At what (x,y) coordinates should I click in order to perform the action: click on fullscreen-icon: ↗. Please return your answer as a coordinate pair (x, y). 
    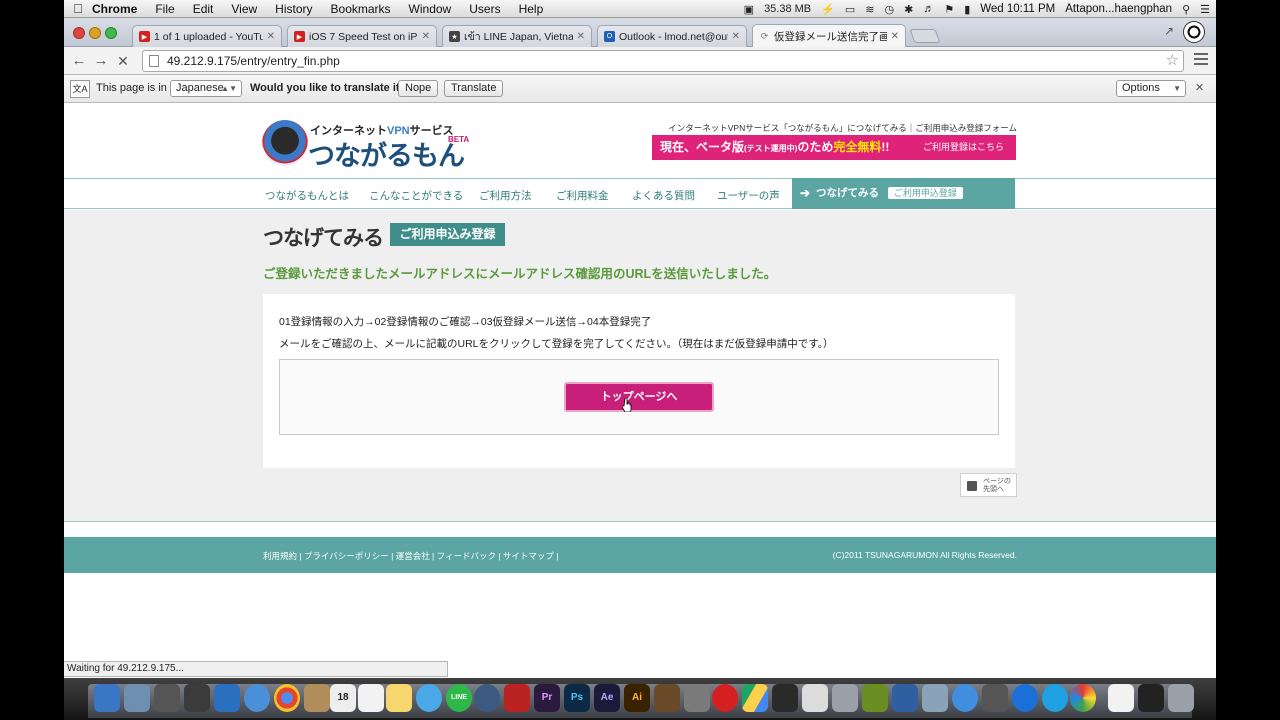
    Looking at the image, I should click on (1169, 31).